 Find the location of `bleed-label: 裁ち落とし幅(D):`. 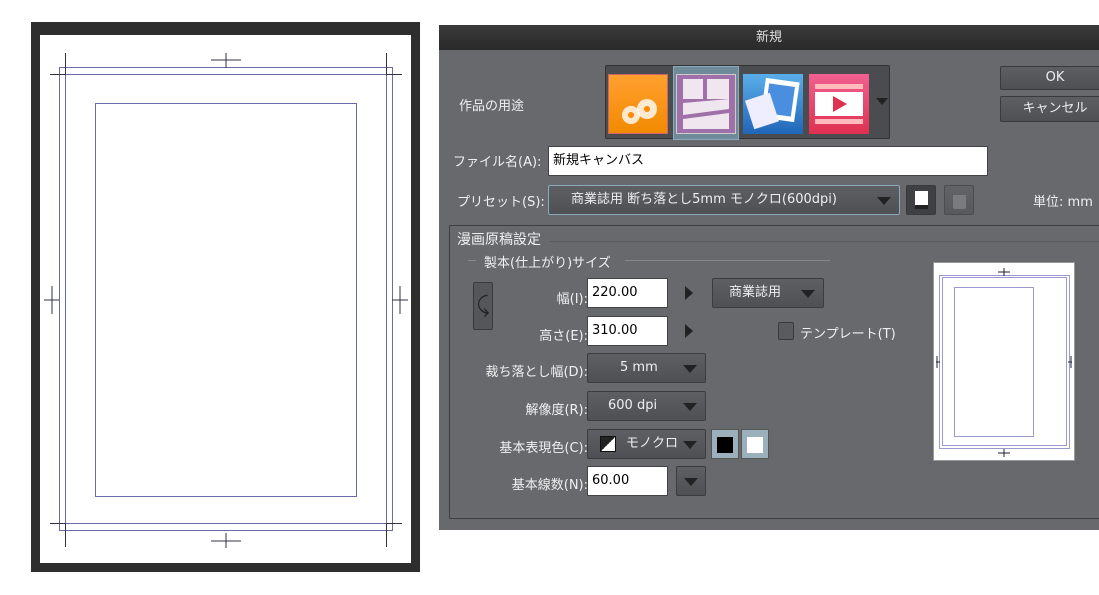

bleed-label: 裁ち落とし幅(D): is located at coordinates (536, 372).